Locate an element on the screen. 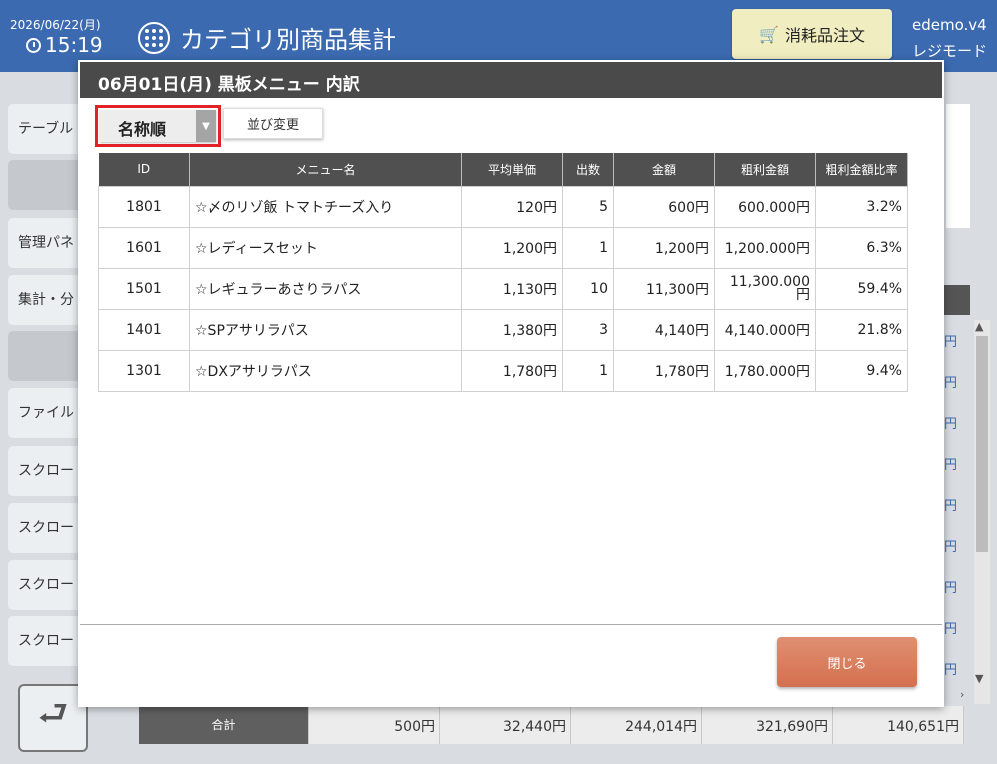  totals-cell: 500円 is located at coordinates (374, 725).